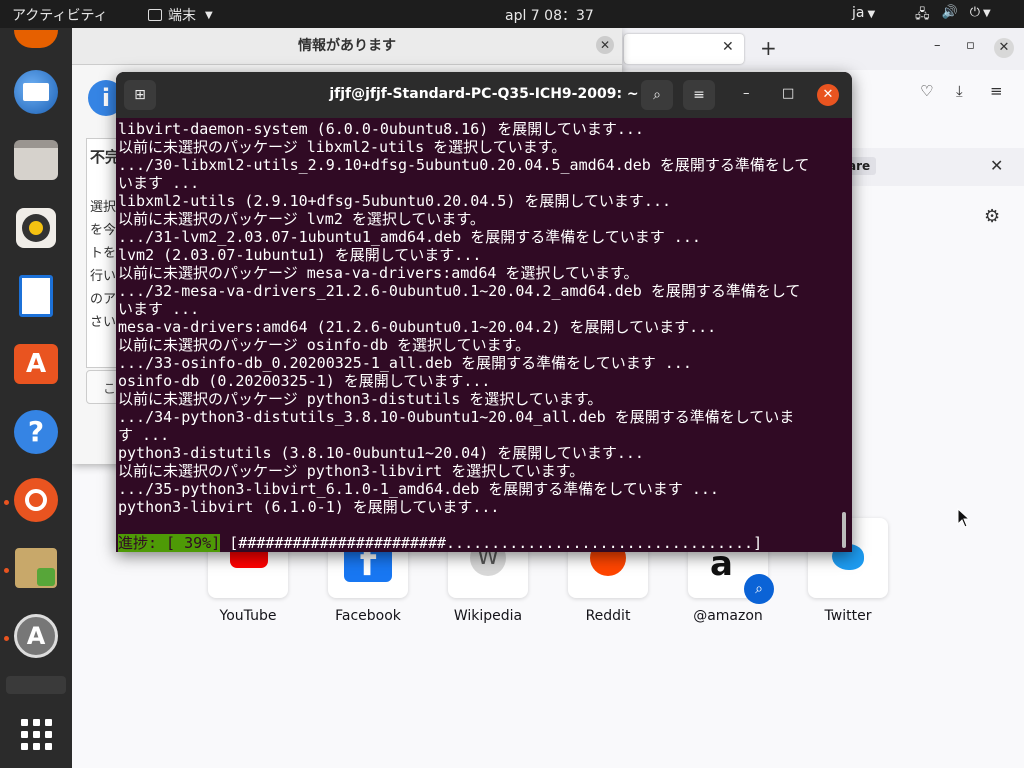 The width and height of the screenshot is (1024, 768). Describe the element at coordinates (103, 276) in the screenshot. I see `dialog-line: 行い` at that location.